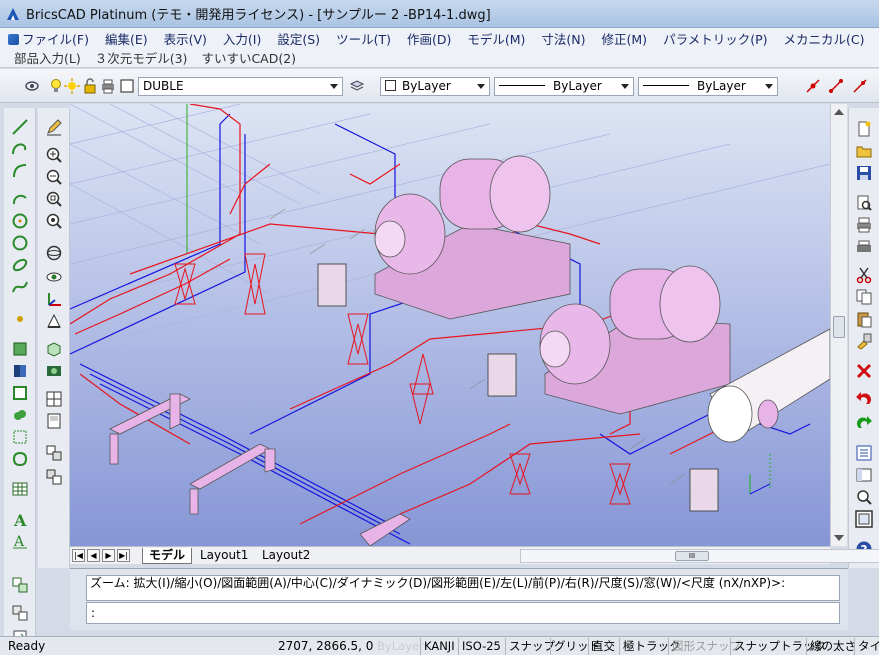 This screenshot has width=879, height=655. I want to click on menu-draw: 作画(D), so click(429, 38).